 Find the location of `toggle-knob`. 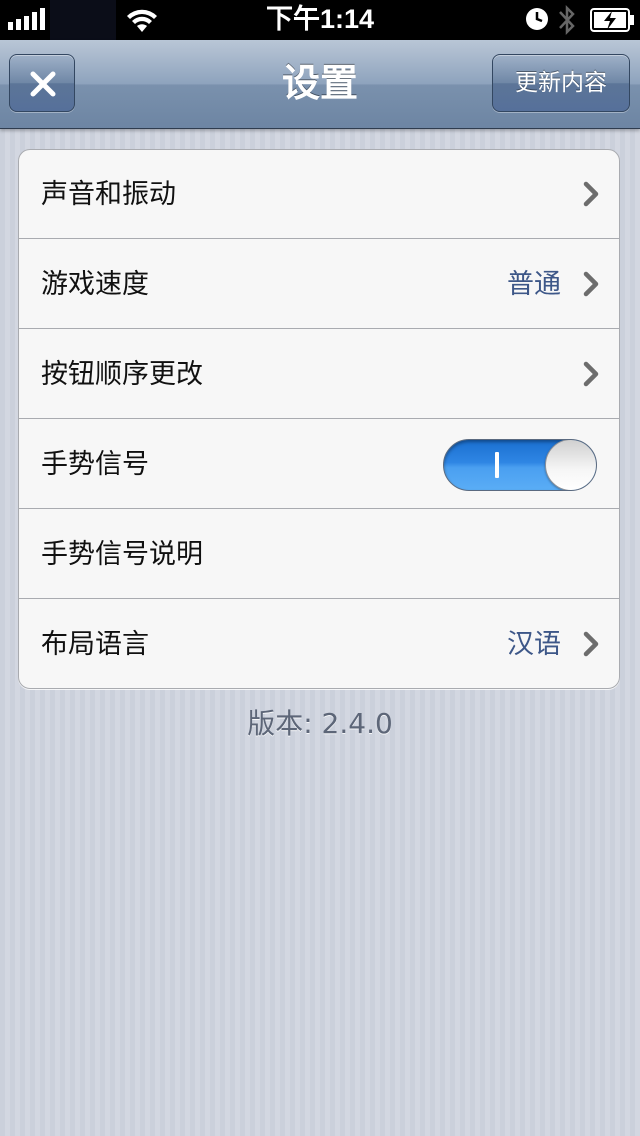

toggle-knob is located at coordinates (570, 465).